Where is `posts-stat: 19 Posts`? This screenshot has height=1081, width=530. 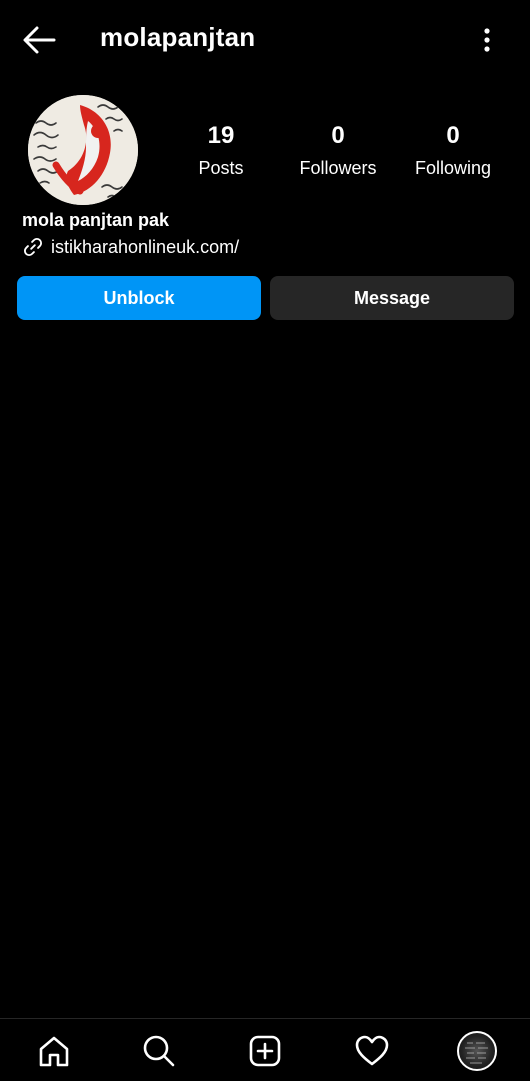 posts-stat: 19 Posts is located at coordinates (221, 153).